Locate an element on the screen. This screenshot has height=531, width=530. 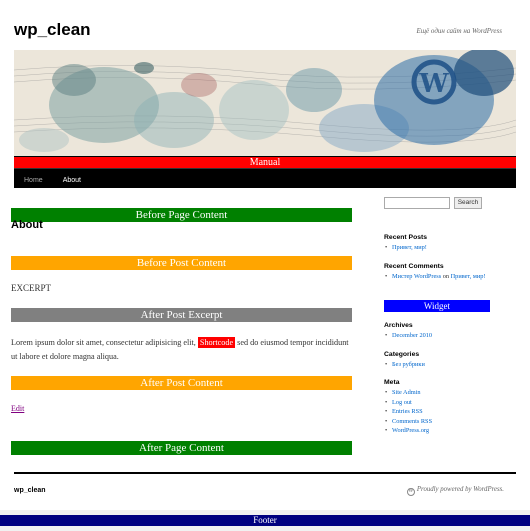
after-post-excerpt-bar: After Post Excerpt is located at coordinates (181, 315).